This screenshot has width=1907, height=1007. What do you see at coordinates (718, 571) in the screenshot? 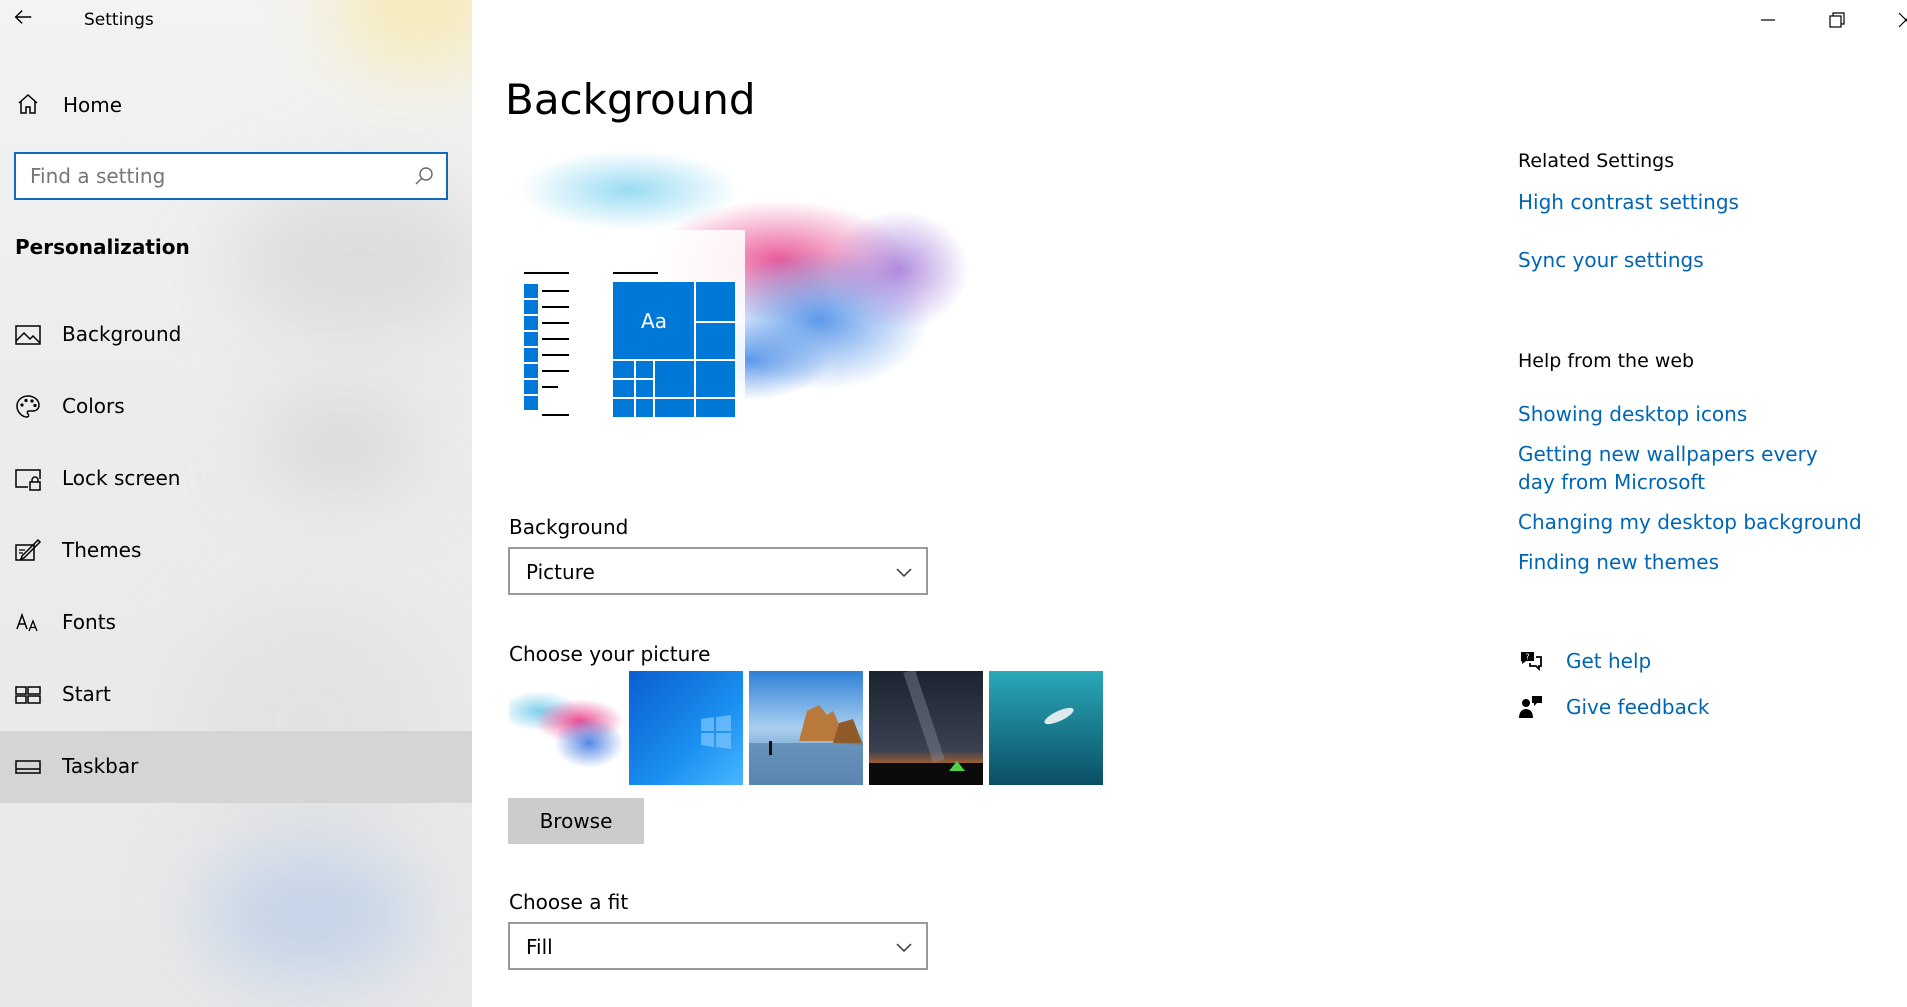
I see `background-dropdown: Picture` at bounding box center [718, 571].